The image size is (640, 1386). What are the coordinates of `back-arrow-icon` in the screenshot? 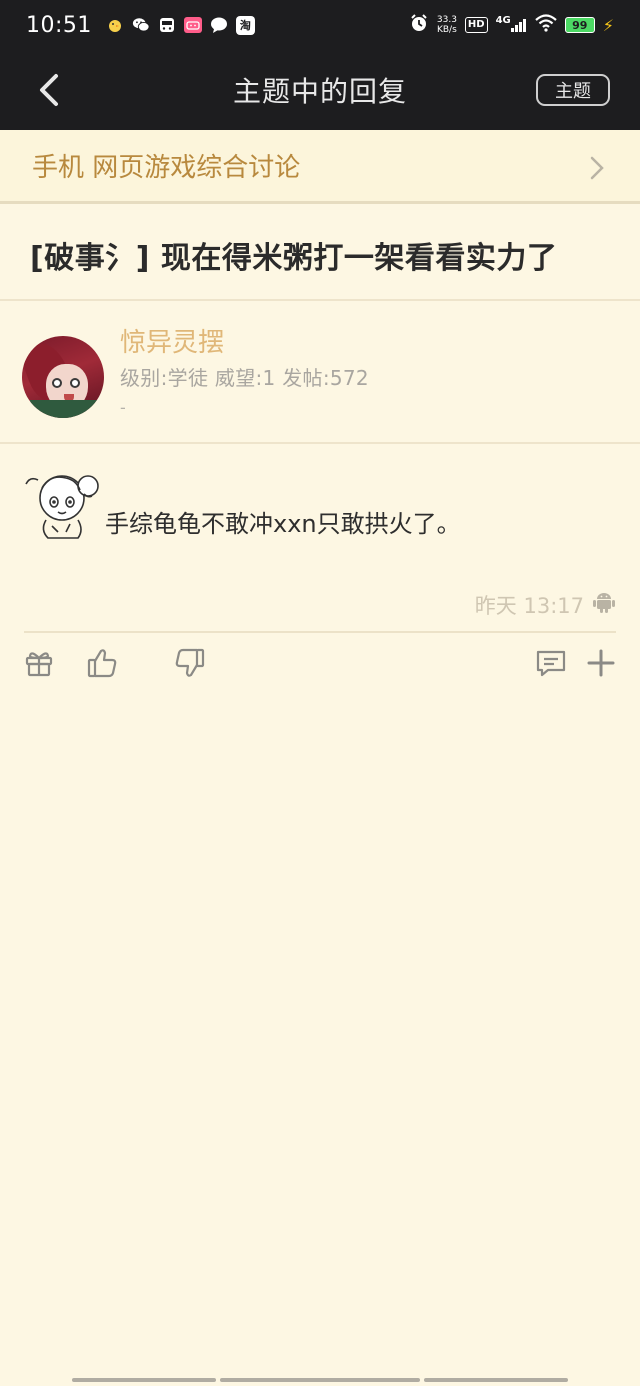 It's located at (50, 90).